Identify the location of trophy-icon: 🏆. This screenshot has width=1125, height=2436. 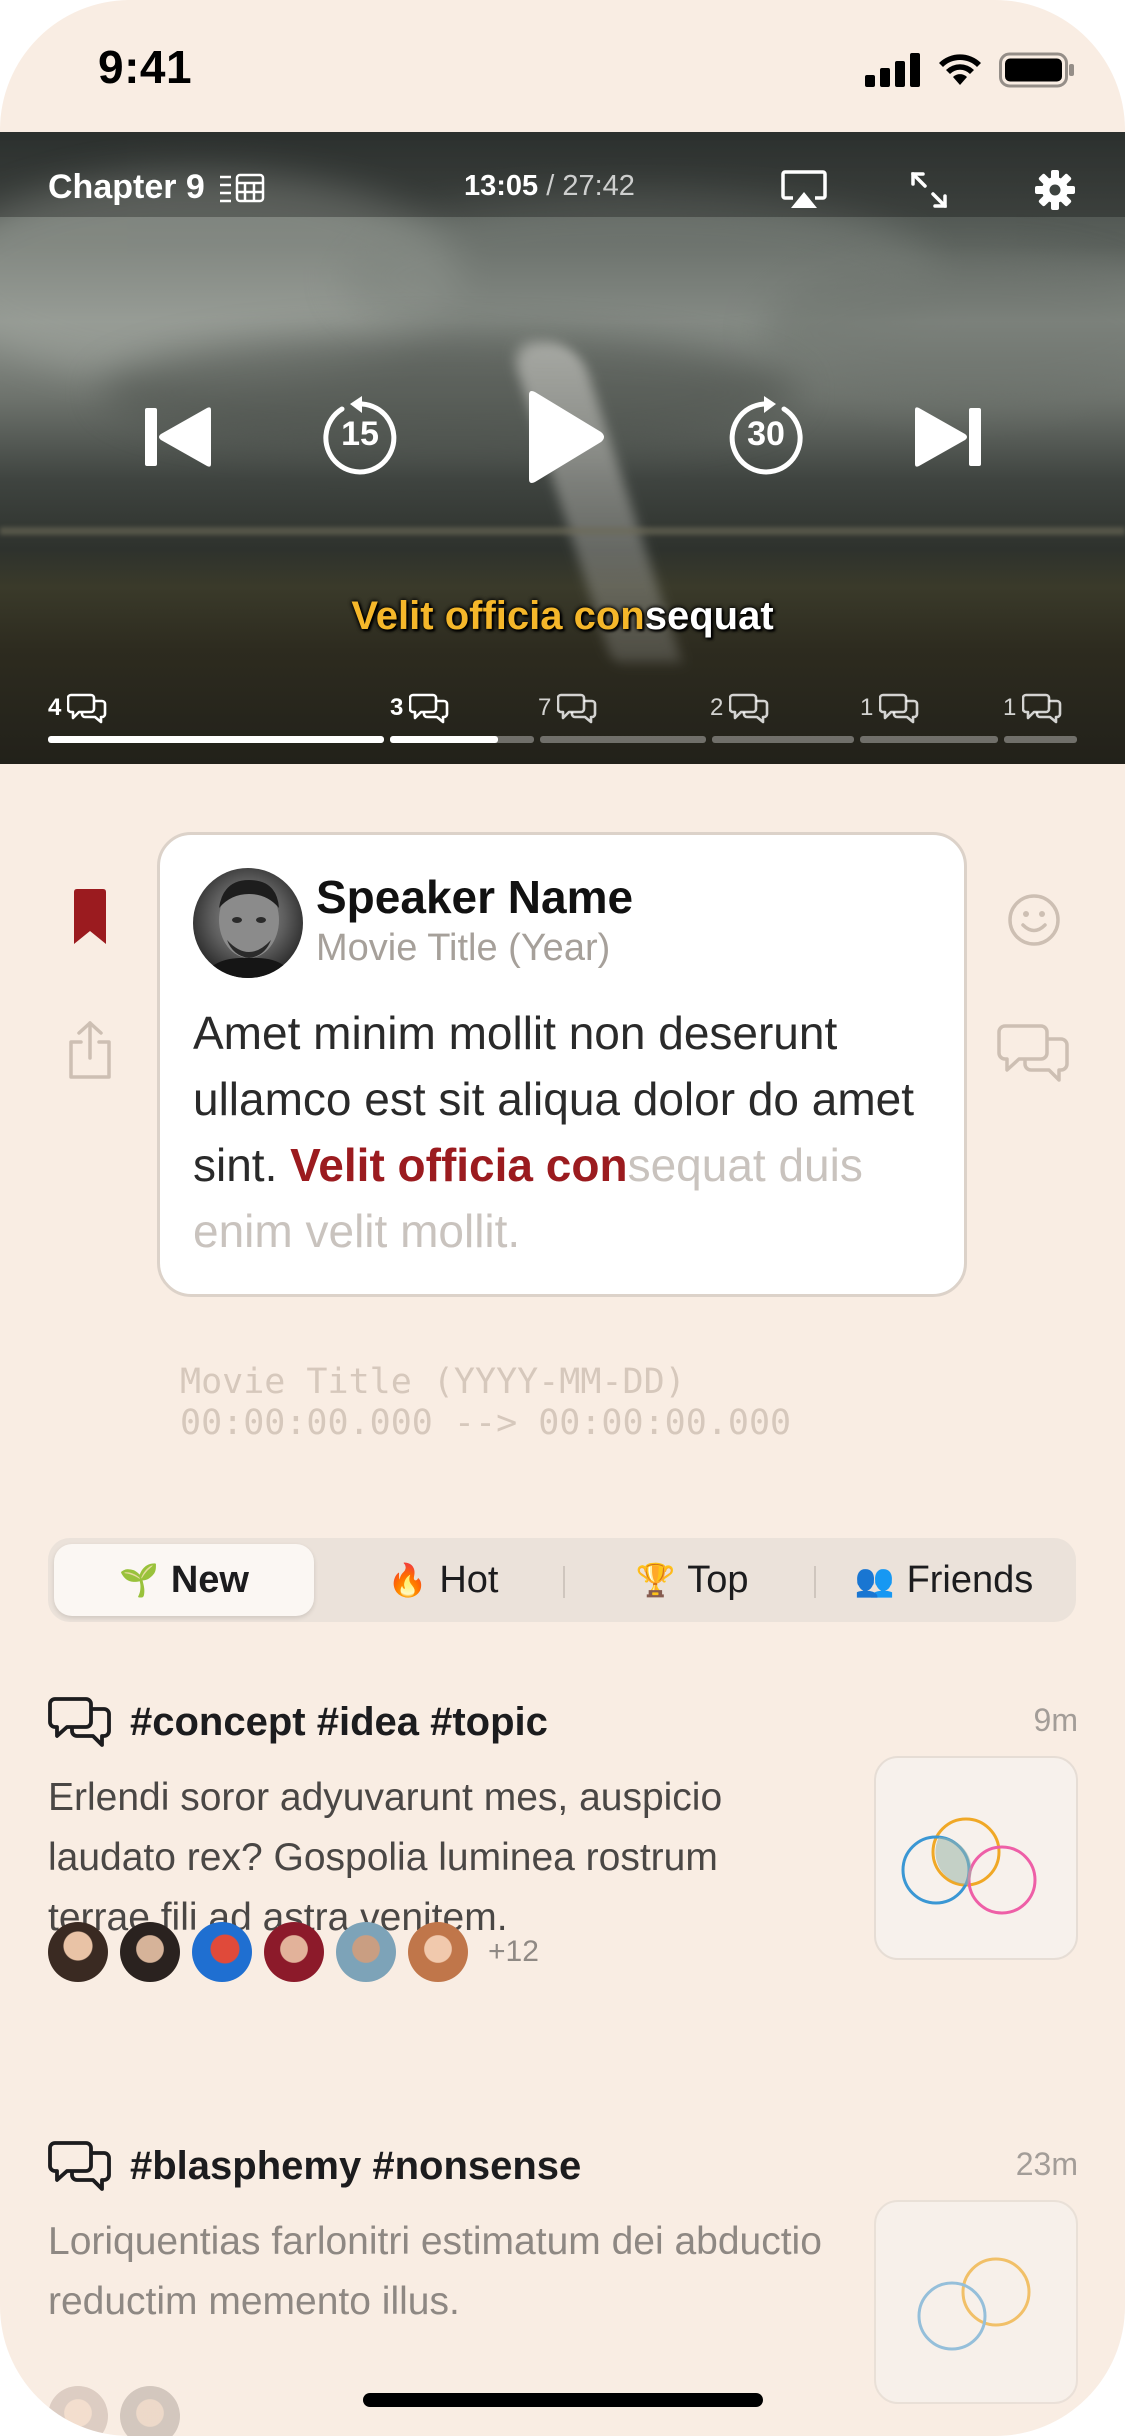
(655, 1580).